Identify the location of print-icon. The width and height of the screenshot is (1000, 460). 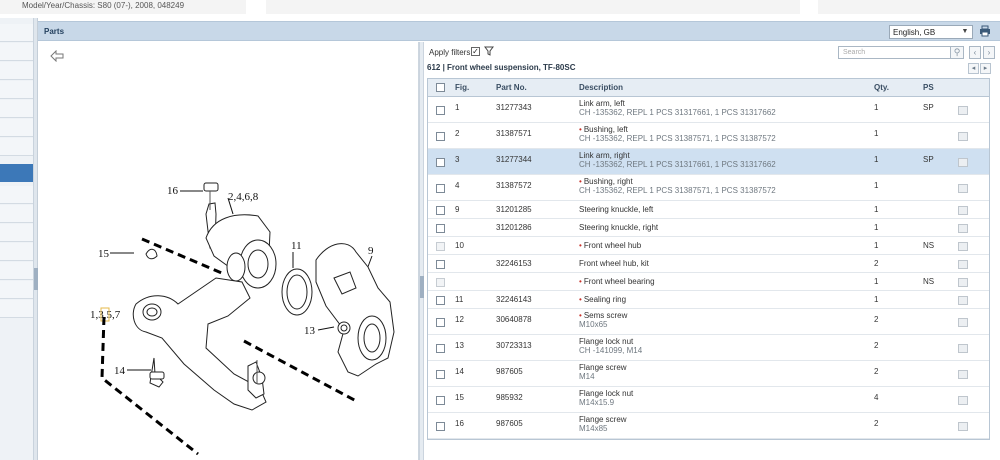
(985, 32).